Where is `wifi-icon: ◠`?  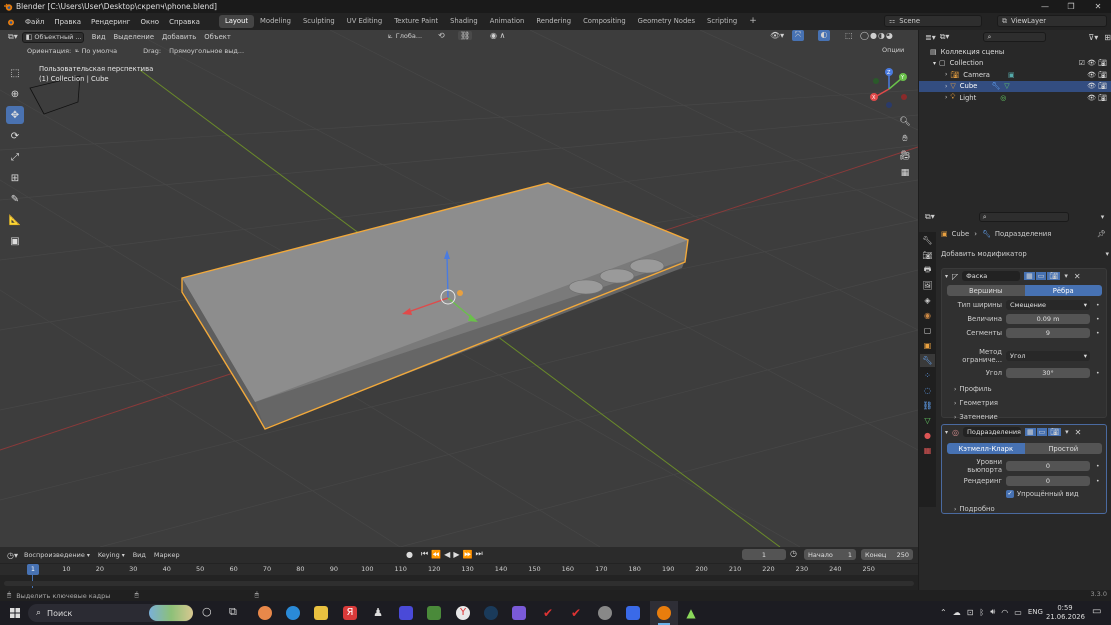
wifi-icon: ◠ is located at coordinates (1004, 612).